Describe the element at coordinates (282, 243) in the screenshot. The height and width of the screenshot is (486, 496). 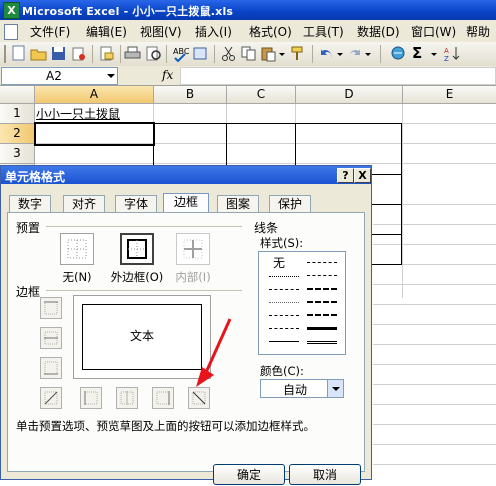
I see `style-label: 样式(S):` at that location.